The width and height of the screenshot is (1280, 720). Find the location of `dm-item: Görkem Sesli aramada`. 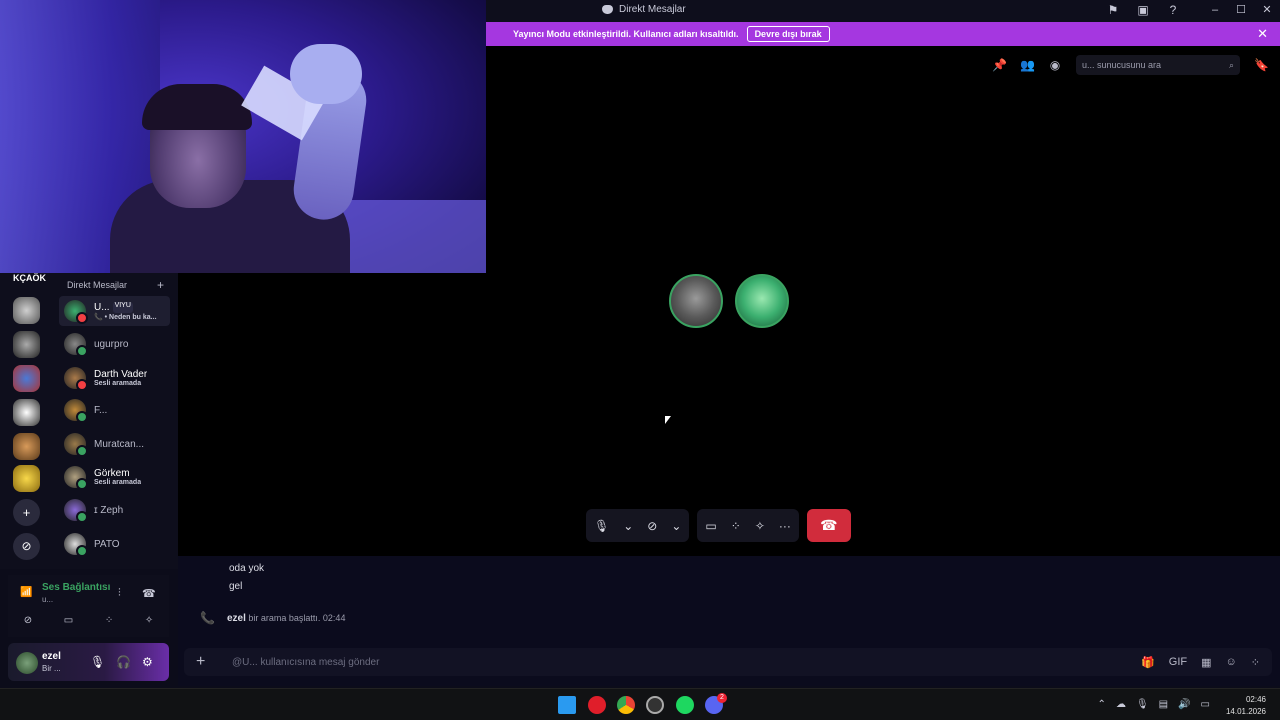

dm-item: Görkem Sesli aramada is located at coordinates (114, 477).